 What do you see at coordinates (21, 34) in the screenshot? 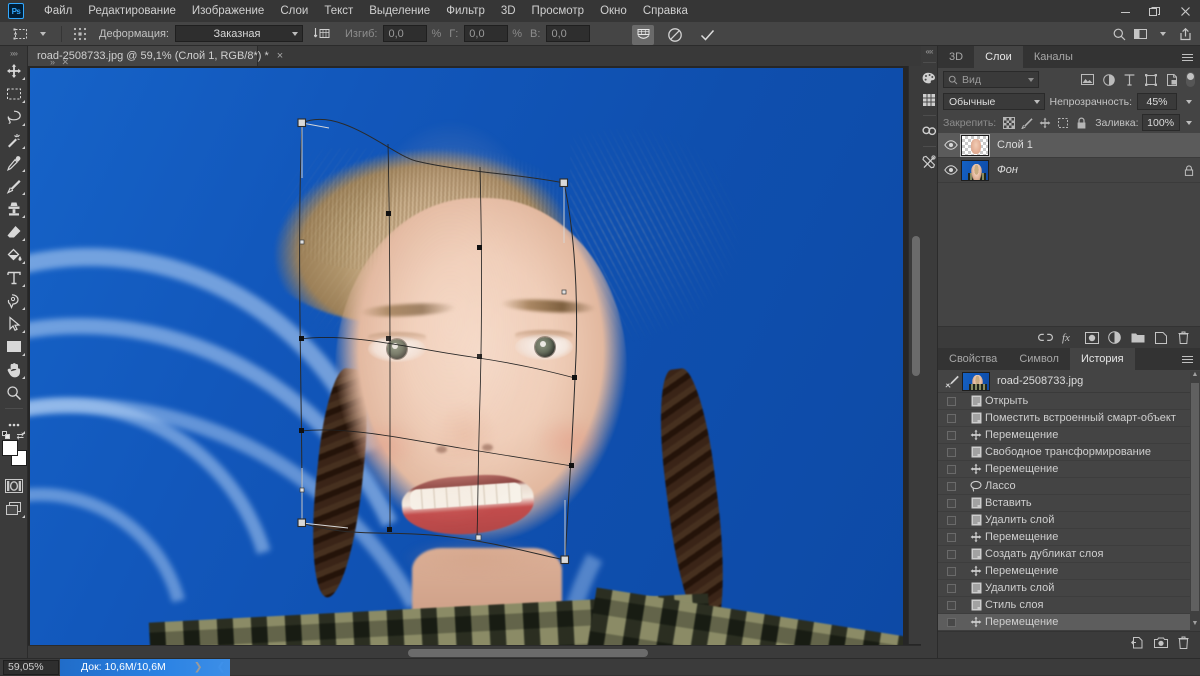
I see `warp-transform-icon` at bounding box center [21, 34].